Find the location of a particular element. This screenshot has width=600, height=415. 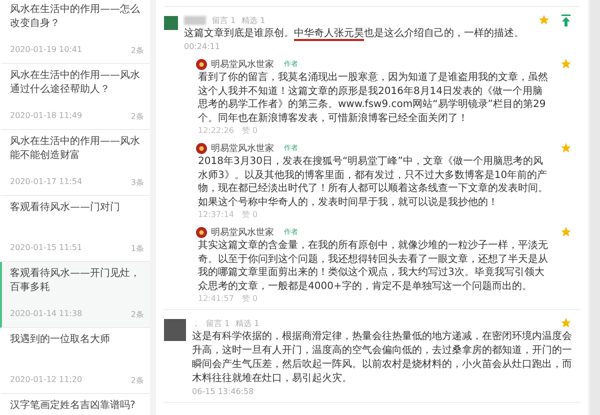

comment-count: 1条 is located at coordinates (137, 248).